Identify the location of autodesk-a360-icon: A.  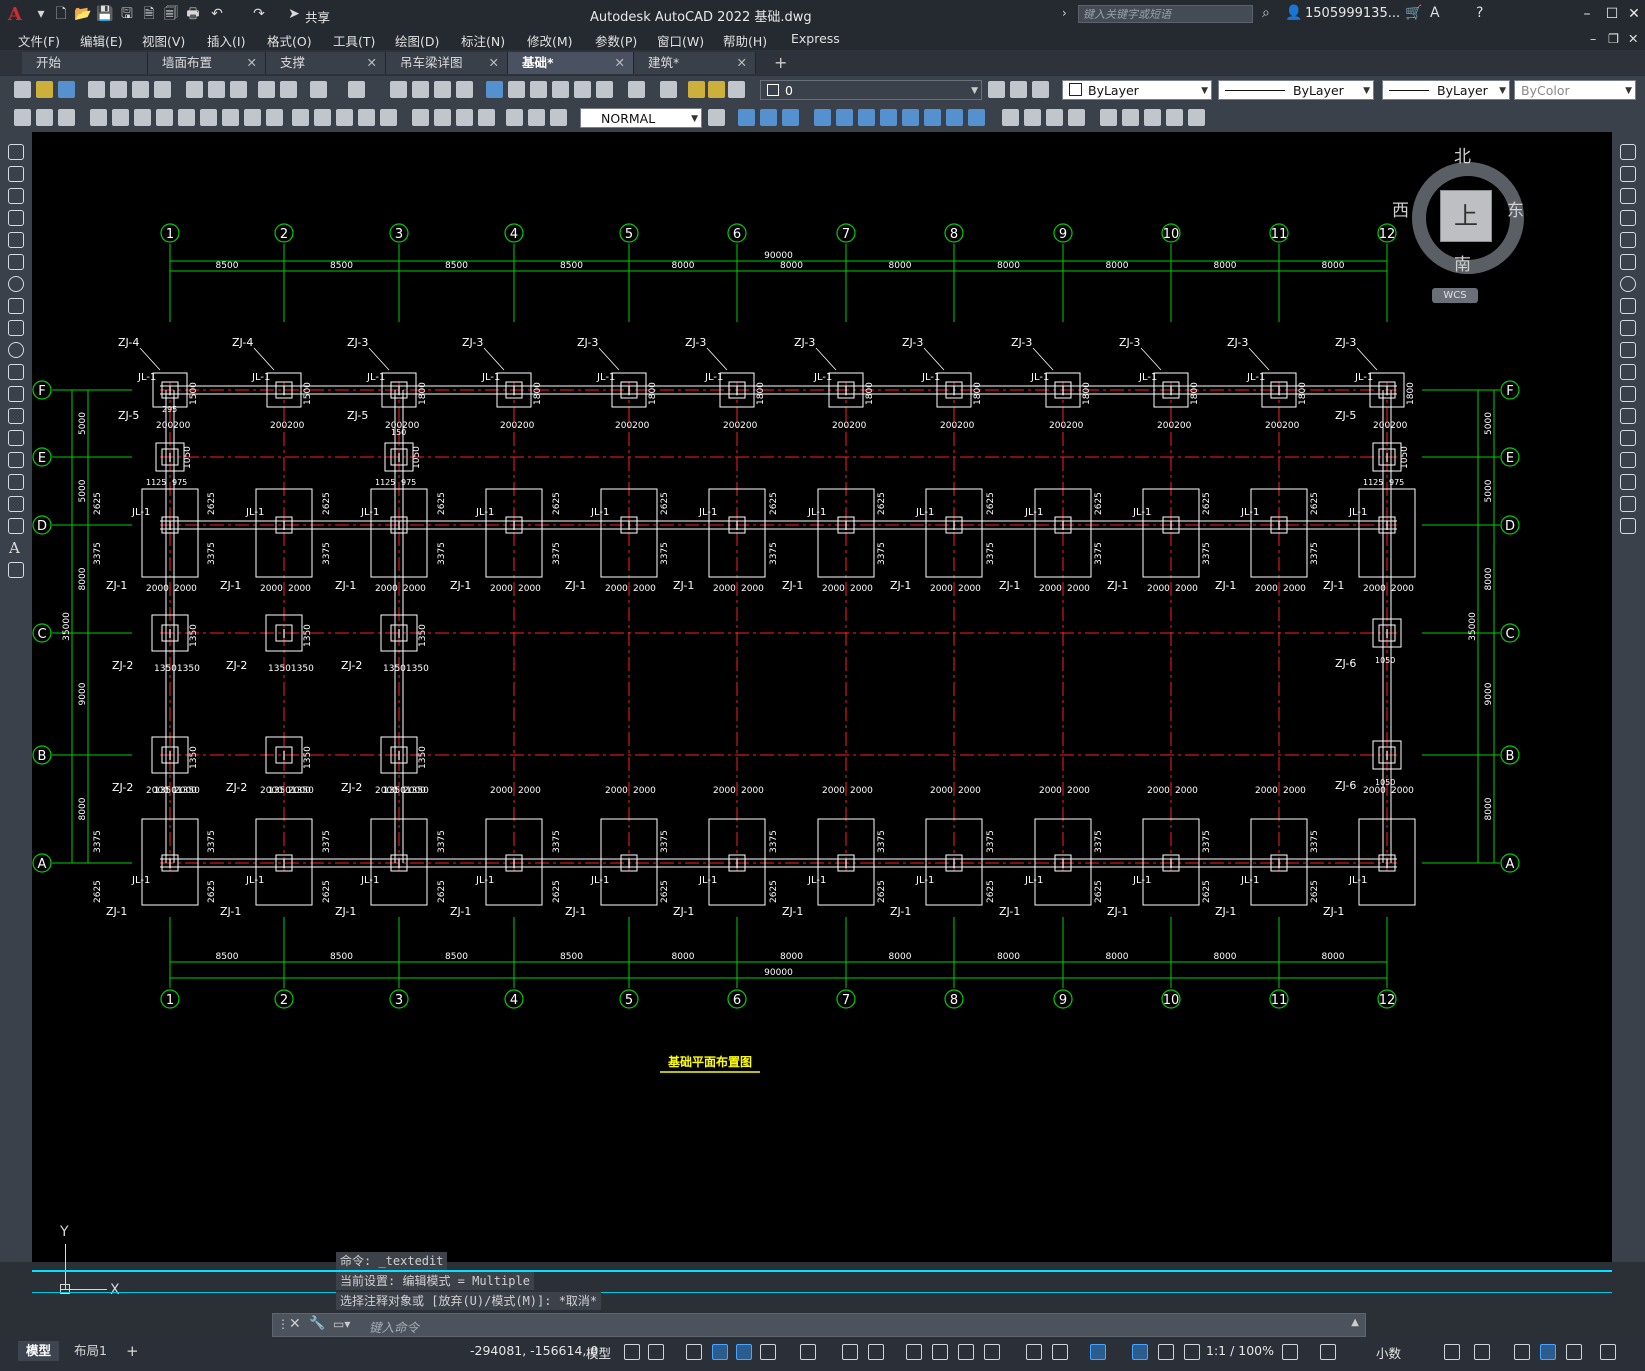
(1435, 13).